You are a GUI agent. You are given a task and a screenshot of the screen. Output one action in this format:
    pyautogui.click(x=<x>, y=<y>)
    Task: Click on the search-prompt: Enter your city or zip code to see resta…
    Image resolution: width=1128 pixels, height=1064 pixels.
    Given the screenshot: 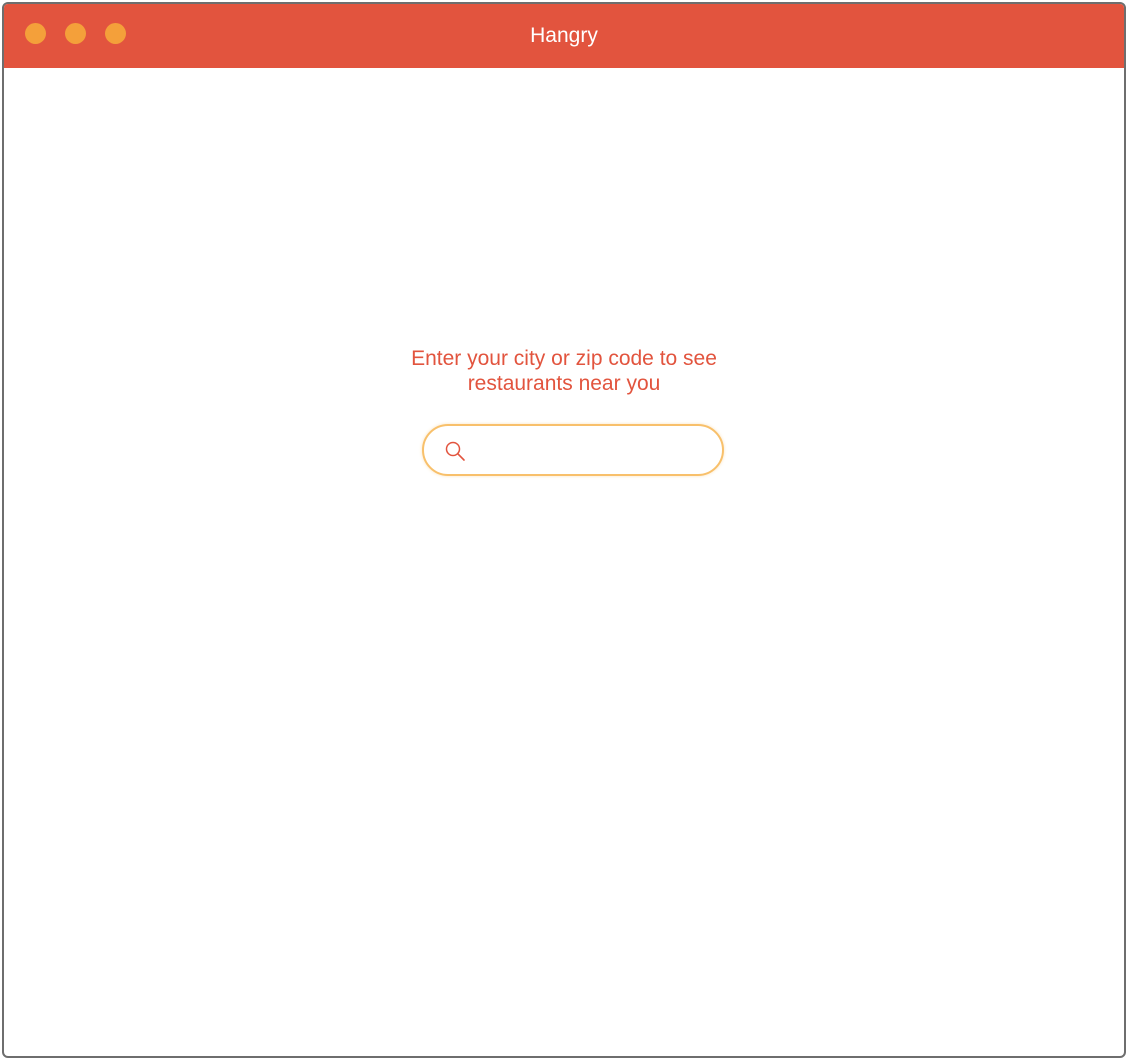 What is the action you would take?
    pyautogui.click(x=564, y=371)
    